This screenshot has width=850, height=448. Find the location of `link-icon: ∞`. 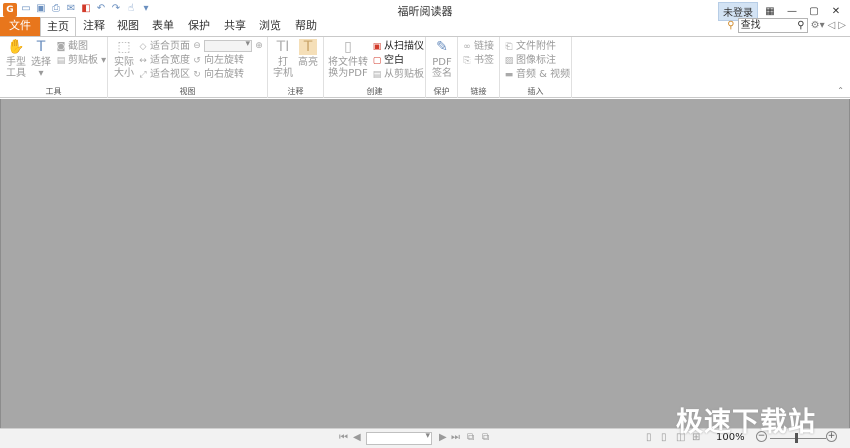

link-icon: ∞ is located at coordinates (467, 47).